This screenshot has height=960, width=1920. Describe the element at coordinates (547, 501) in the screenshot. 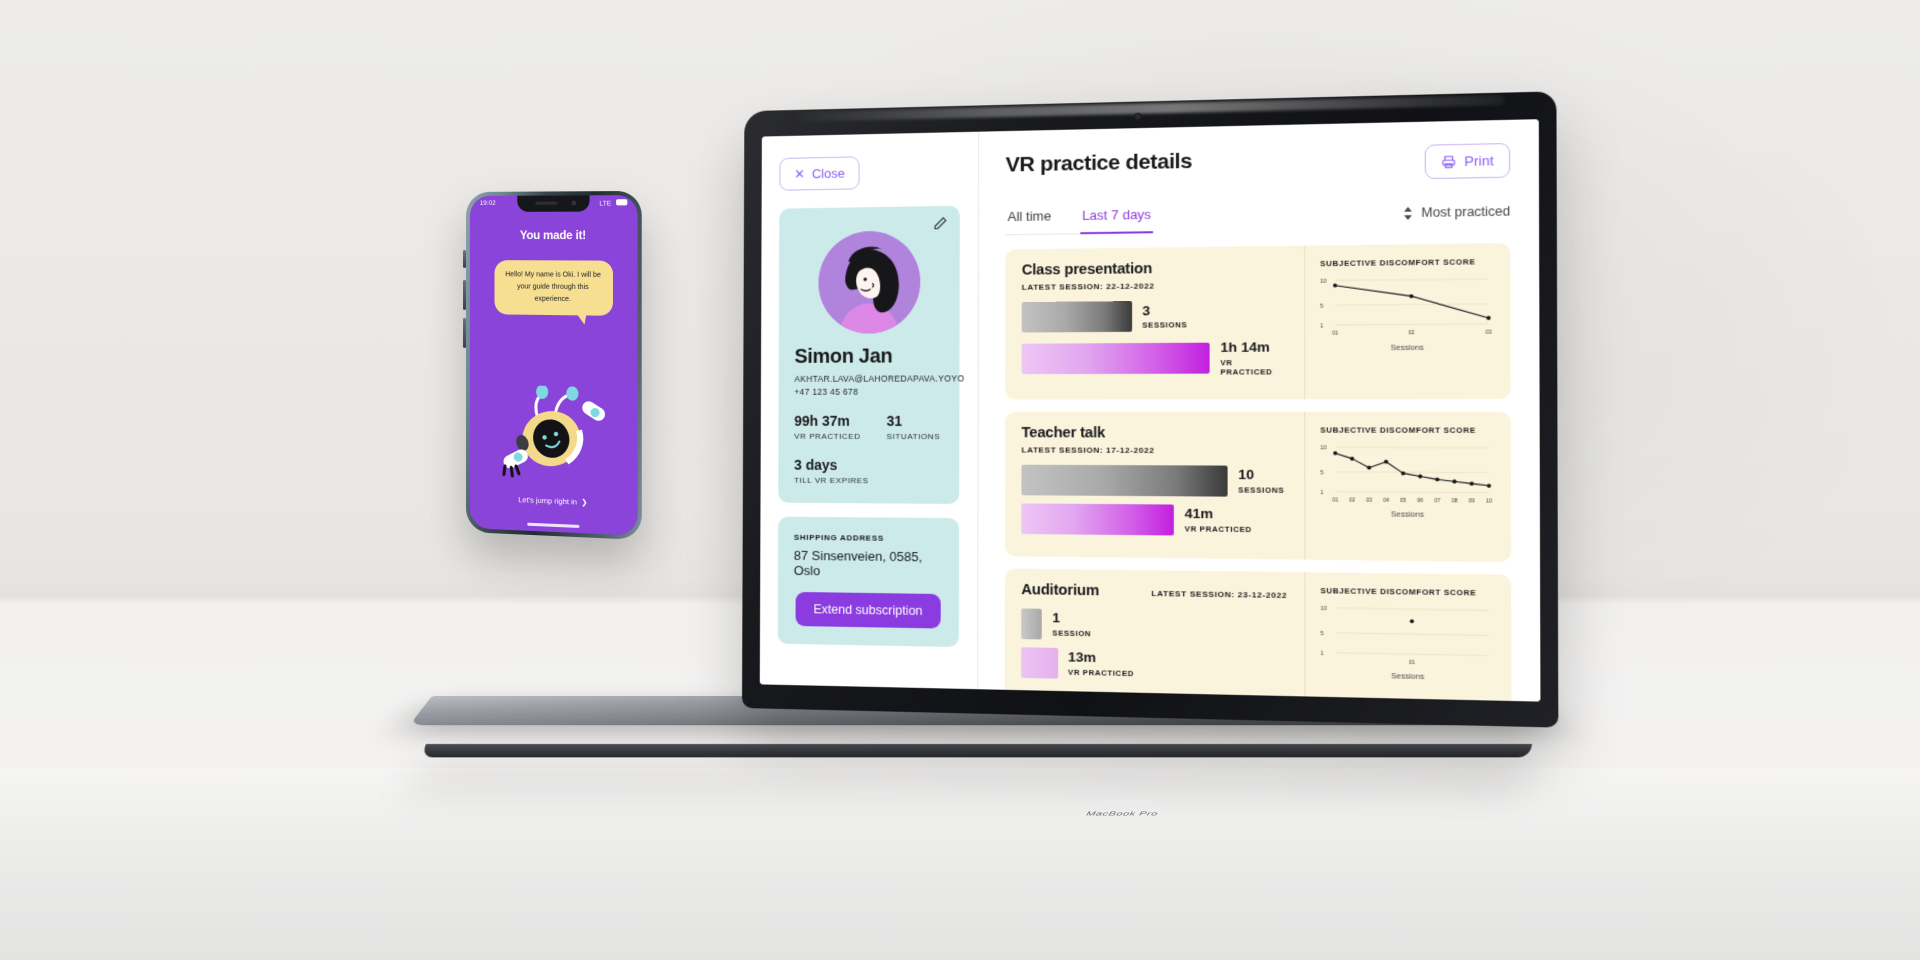

I see `phone-cta-label: Let's jump right in` at that location.